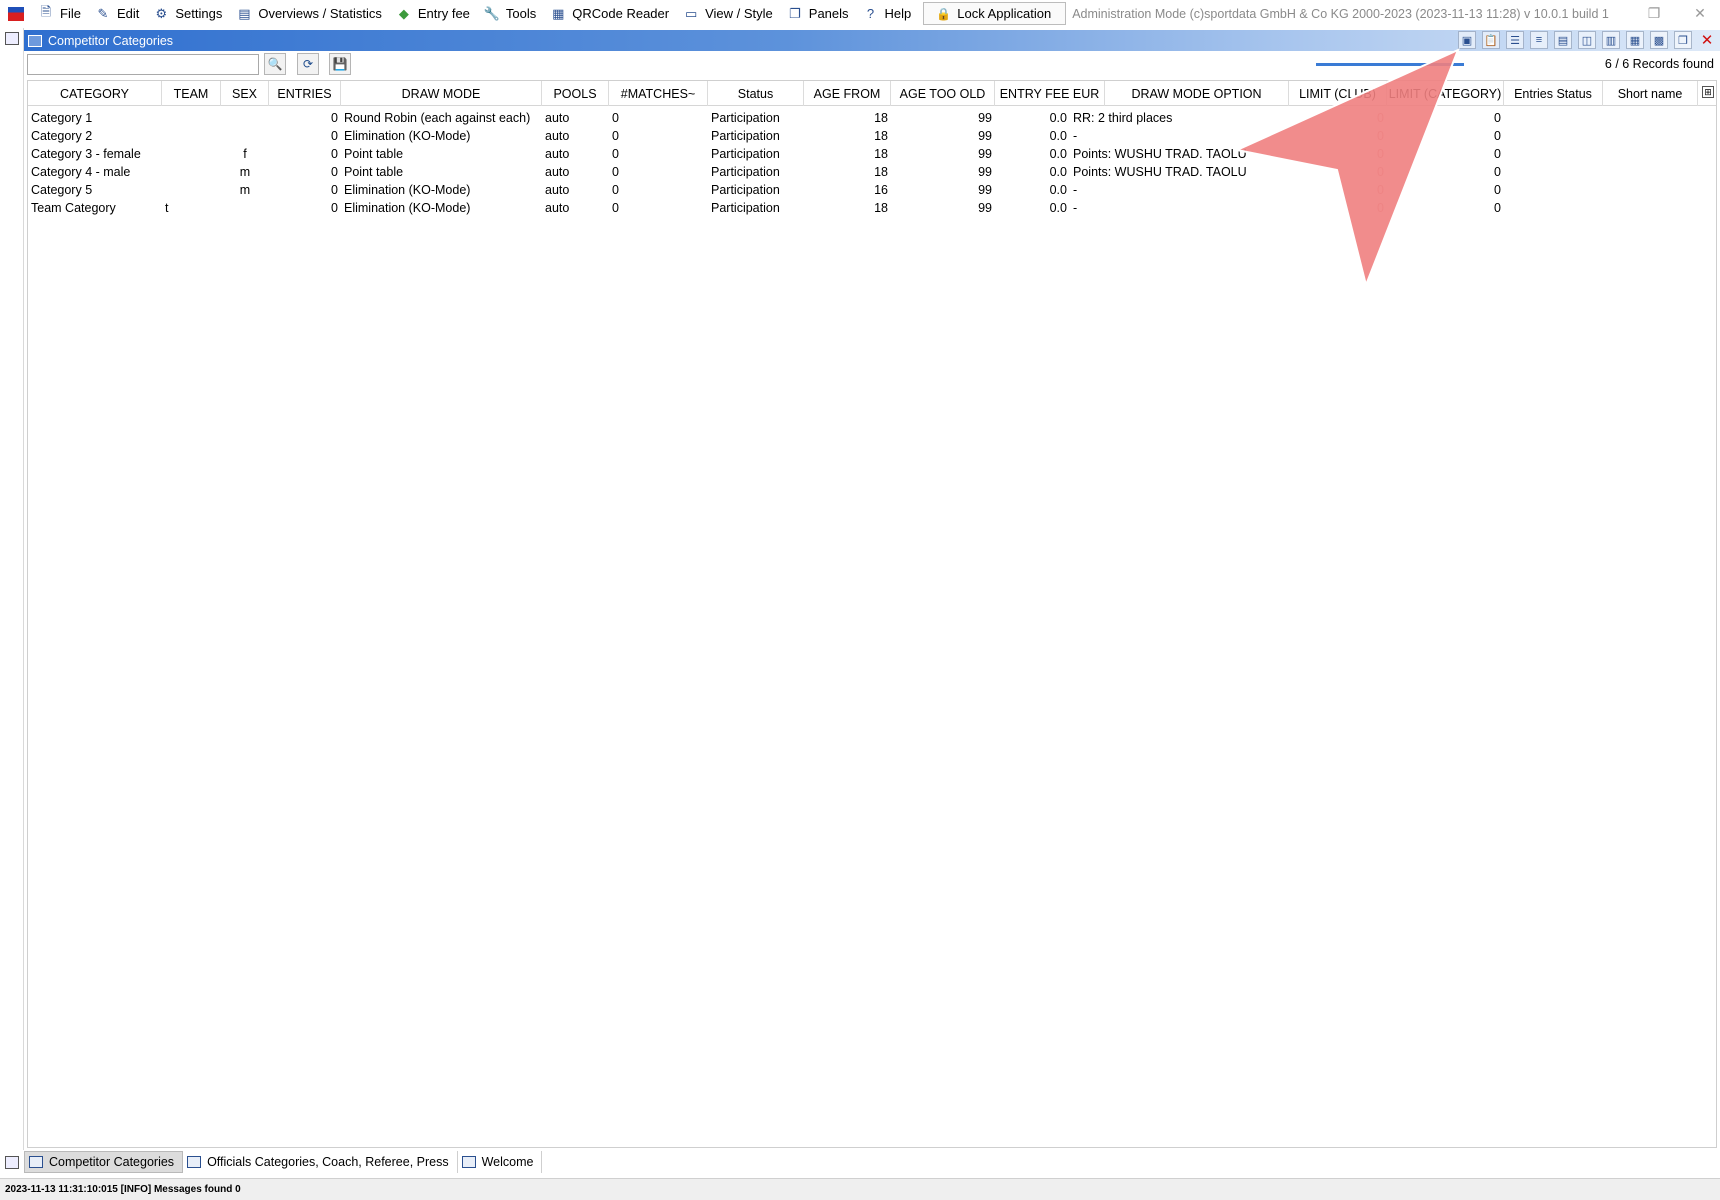  I want to click on tab-competitor-categories: Competitor Categories, so click(104, 1162).